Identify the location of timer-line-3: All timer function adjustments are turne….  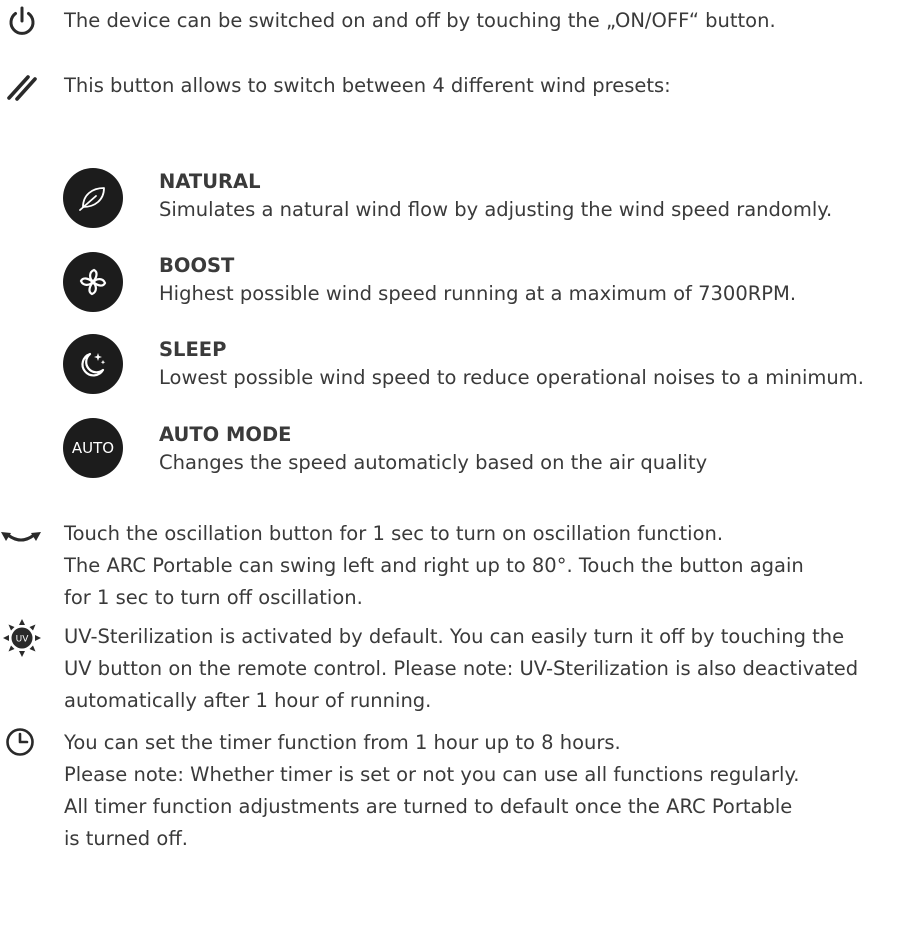
(428, 806).